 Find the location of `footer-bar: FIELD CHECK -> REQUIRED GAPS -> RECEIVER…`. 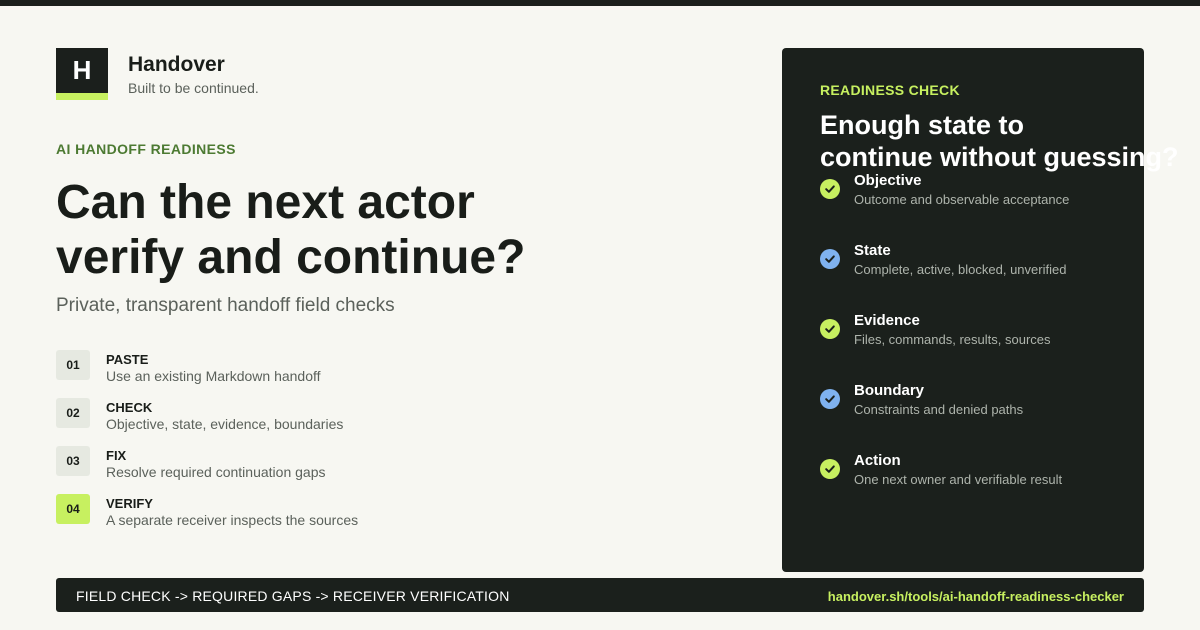

footer-bar: FIELD CHECK -> REQUIRED GAPS -> RECEIVER… is located at coordinates (600, 595).